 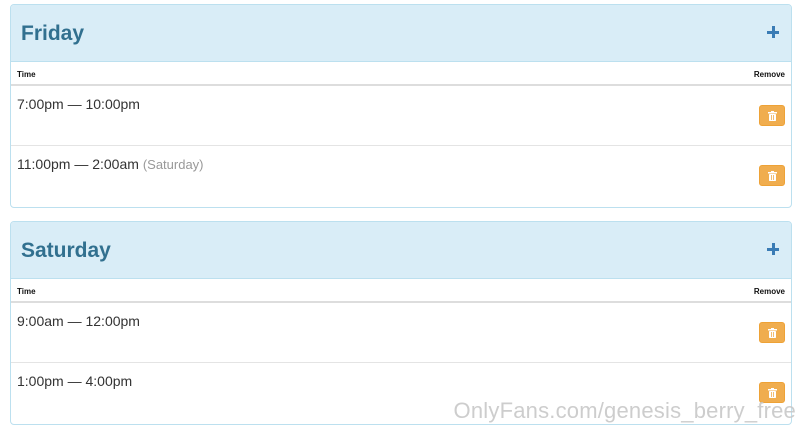 I want to click on time-slot: 7:00pm — 10:00pm, so click(x=78, y=104).